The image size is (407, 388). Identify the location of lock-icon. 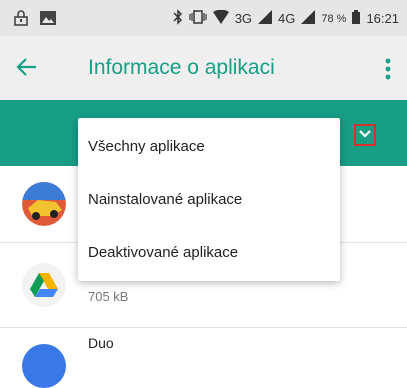
(21, 20).